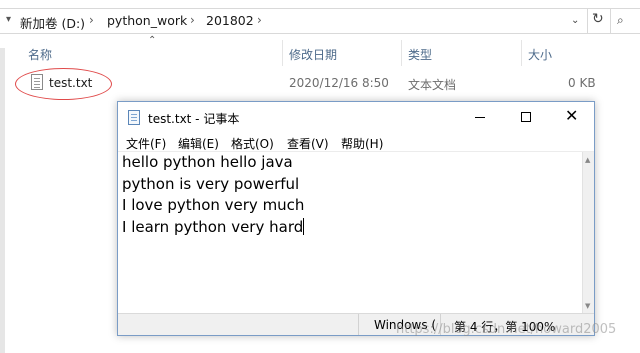 The width and height of the screenshot is (640, 353). I want to click on text-caret, so click(304, 226).